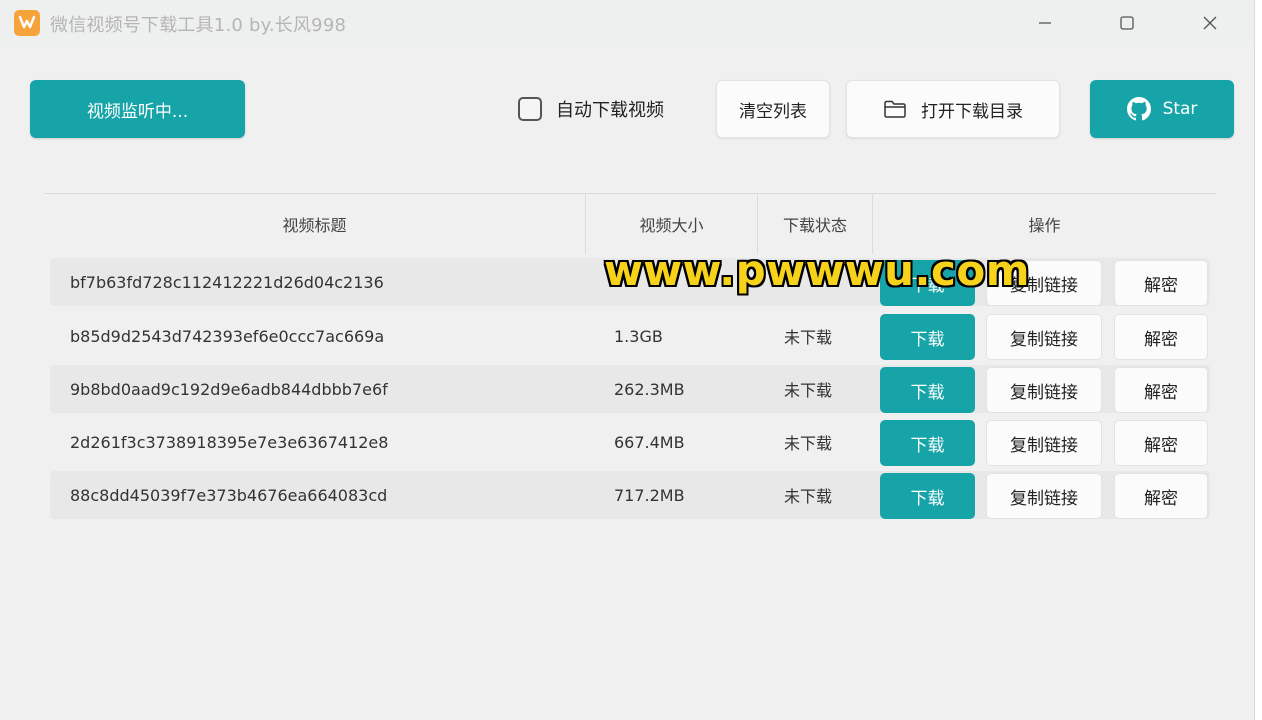 This screenshot has width=1262, height=720. I want to click on checkbox-box, so click(530, 109).